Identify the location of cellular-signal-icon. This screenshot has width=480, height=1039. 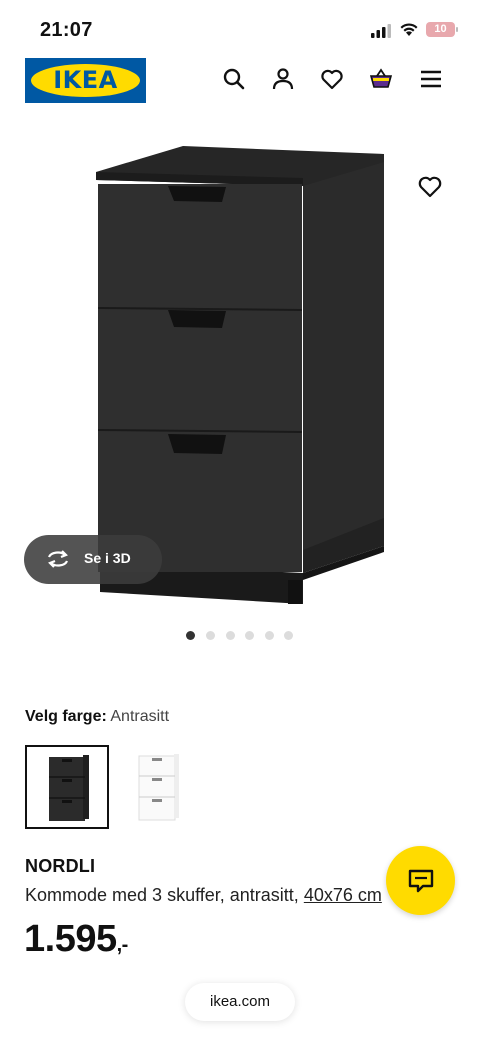
(381, 31).